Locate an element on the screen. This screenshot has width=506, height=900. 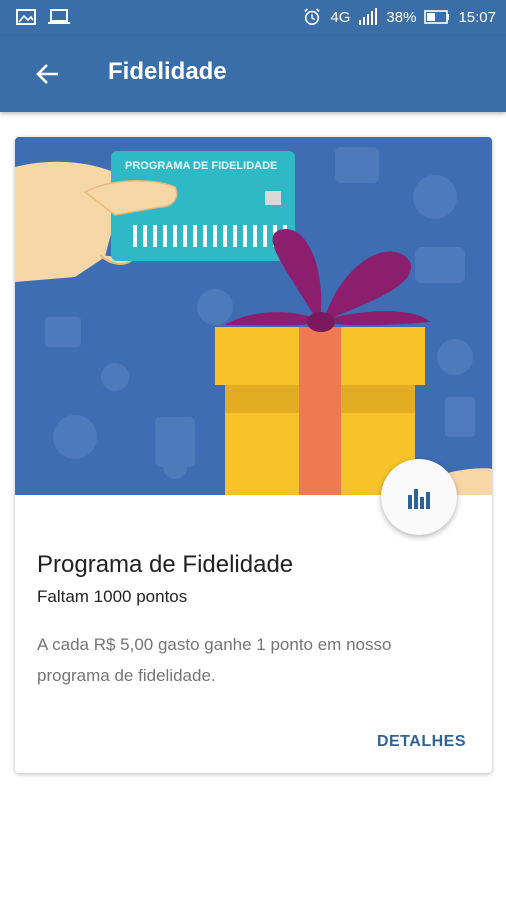
back-button is located at coordinates (48, 74).